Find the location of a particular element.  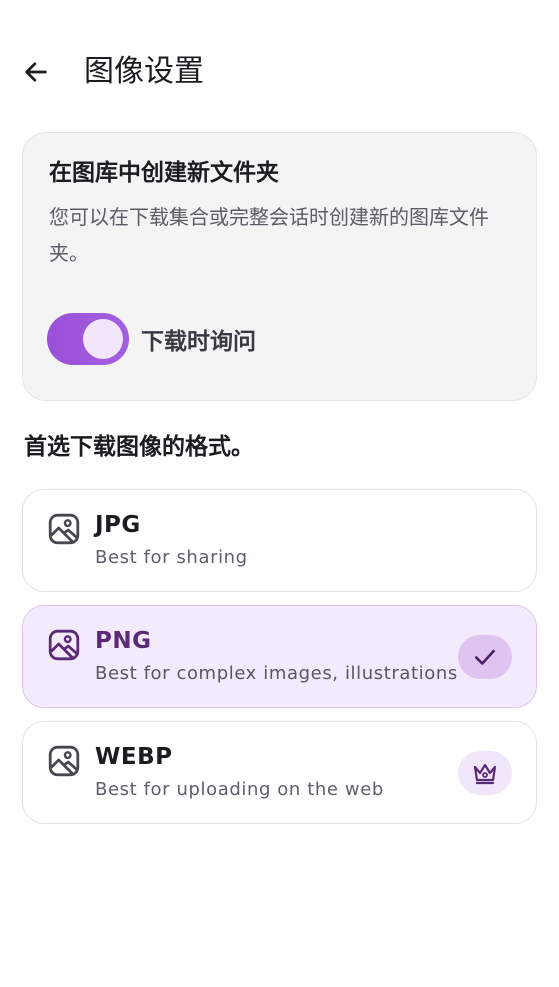

crown-icon is located at coordinates (485, 774).